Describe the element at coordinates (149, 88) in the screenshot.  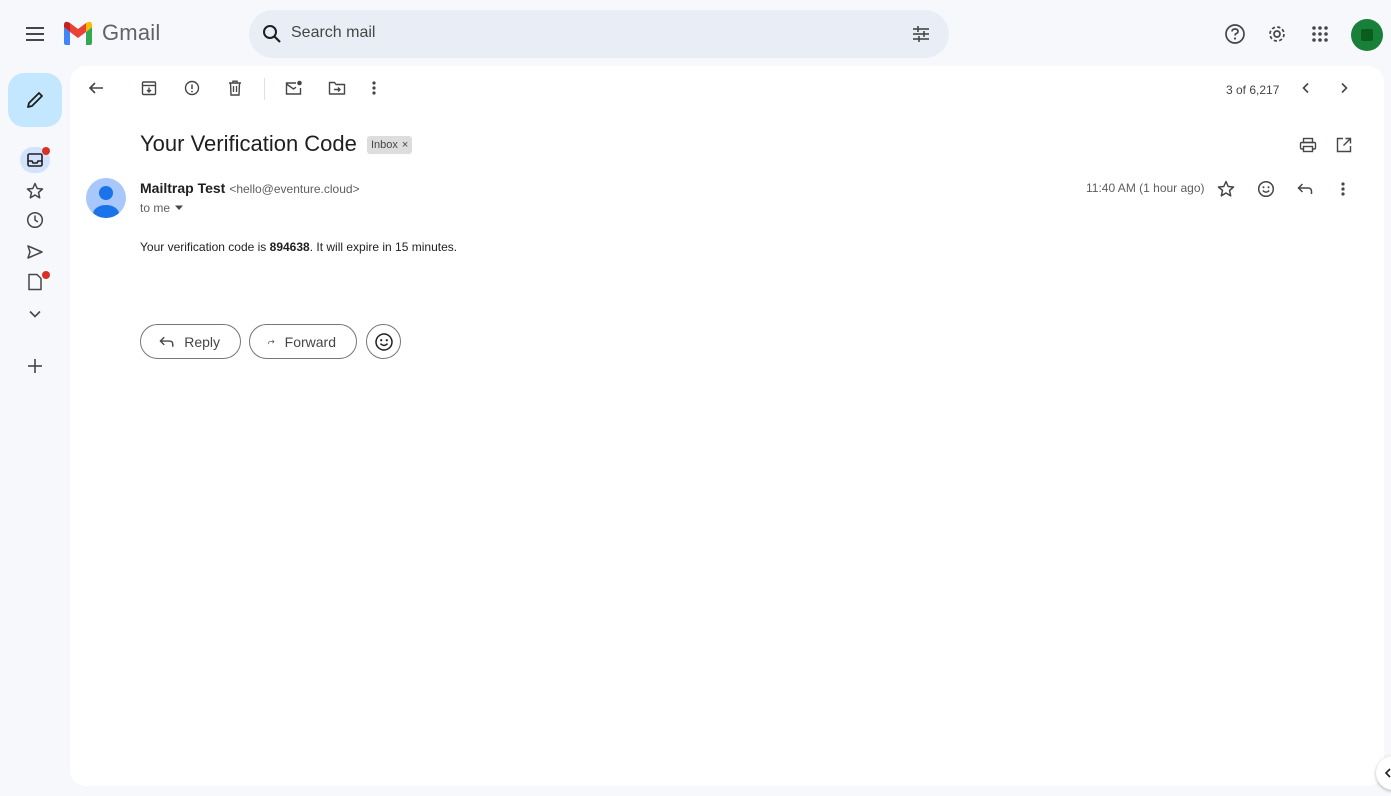
I see `archive-icon` at that location.